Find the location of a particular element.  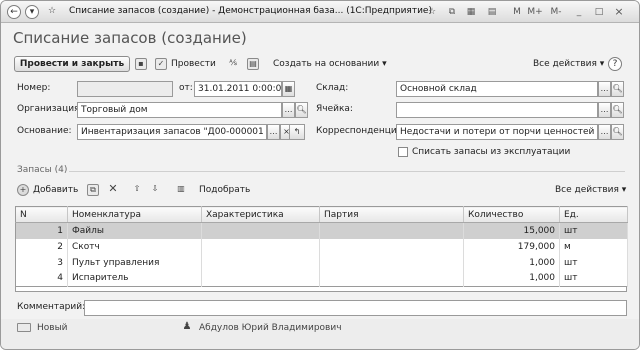

structure-icon: ⅍ is located at coordinates (233, 64).